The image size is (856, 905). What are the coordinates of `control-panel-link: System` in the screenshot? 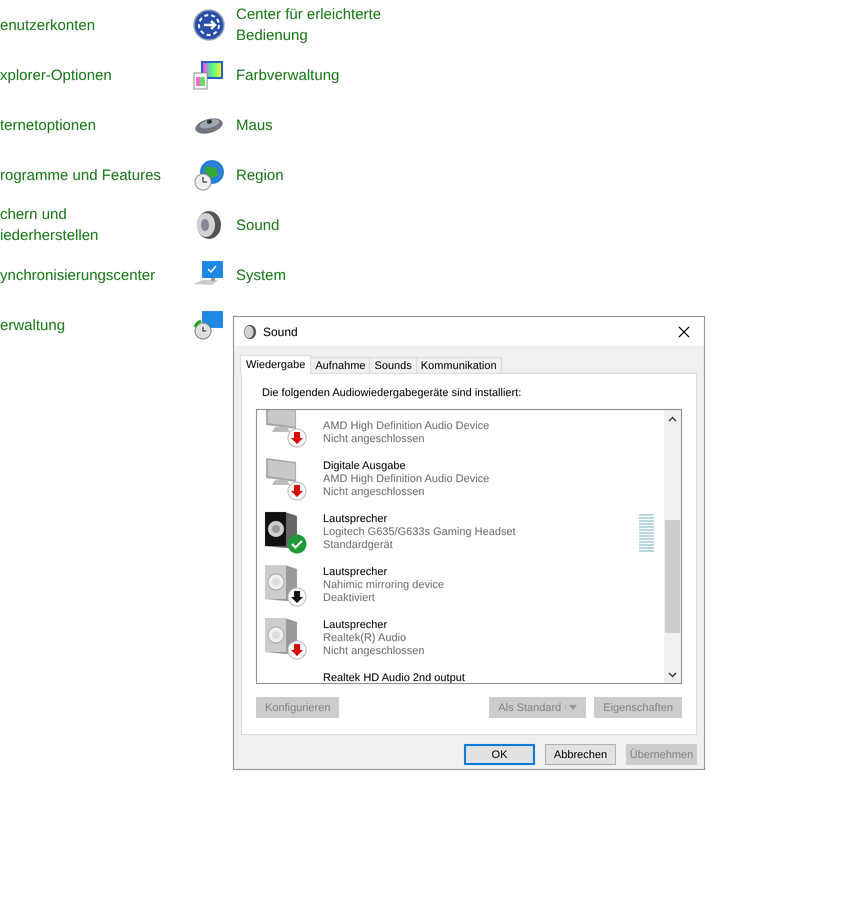 It's located at (261, 275).